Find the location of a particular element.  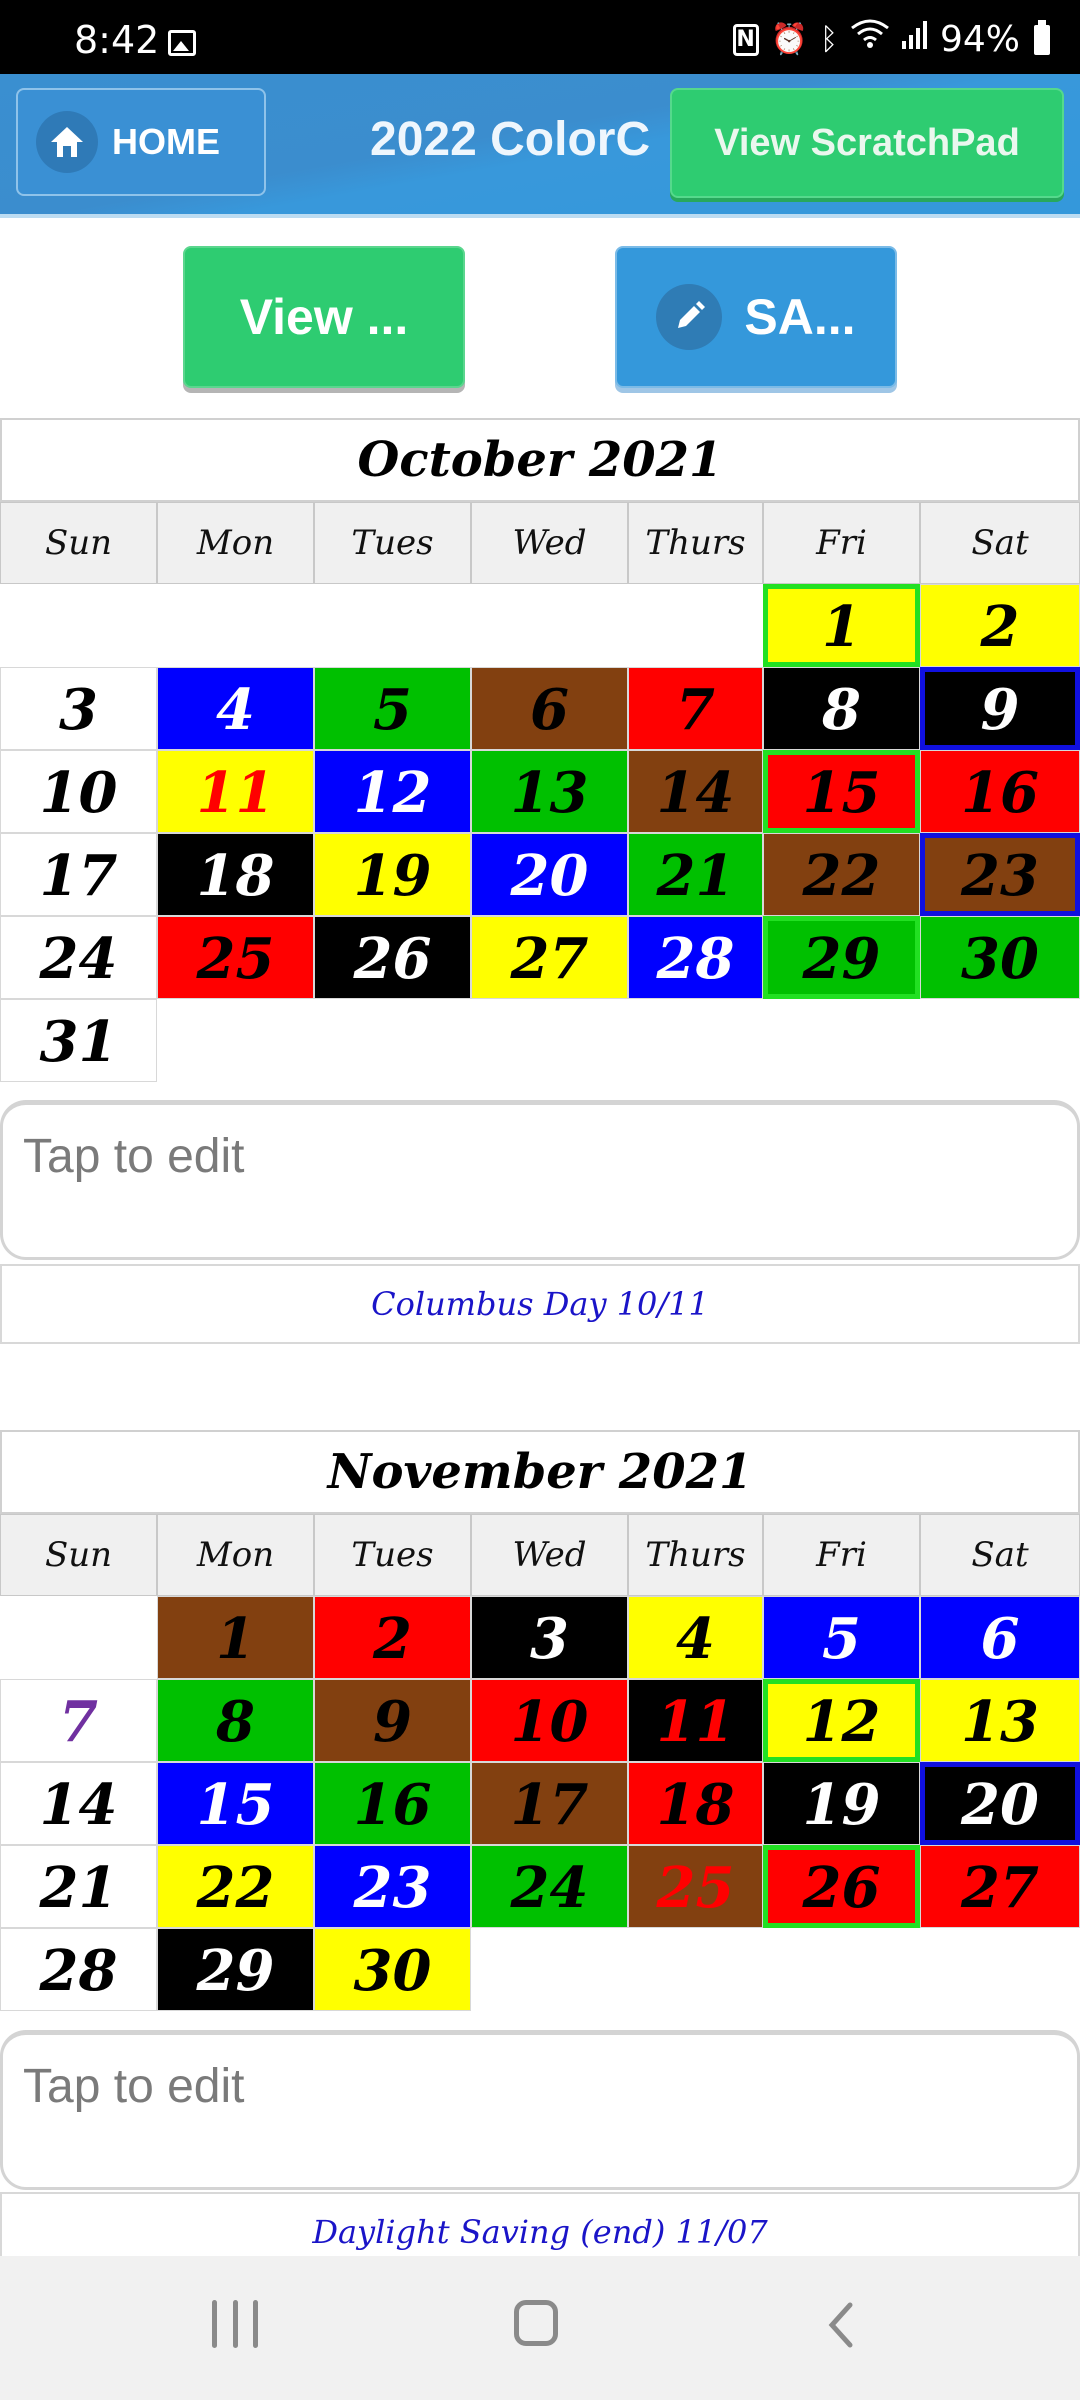

back-icon is located at coordinates (841, 2325).